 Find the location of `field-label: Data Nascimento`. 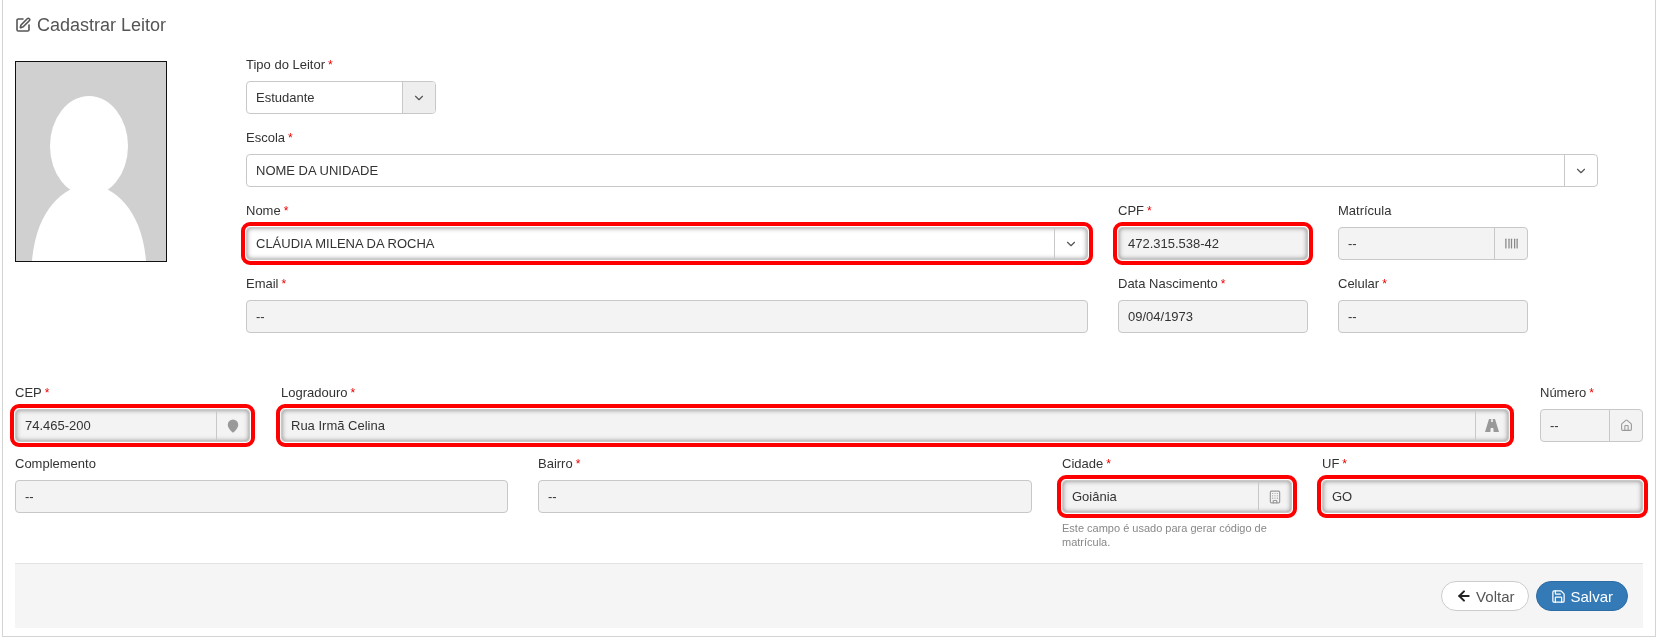

field-label: Data Nascimento is located at coordinates (1168, 284).